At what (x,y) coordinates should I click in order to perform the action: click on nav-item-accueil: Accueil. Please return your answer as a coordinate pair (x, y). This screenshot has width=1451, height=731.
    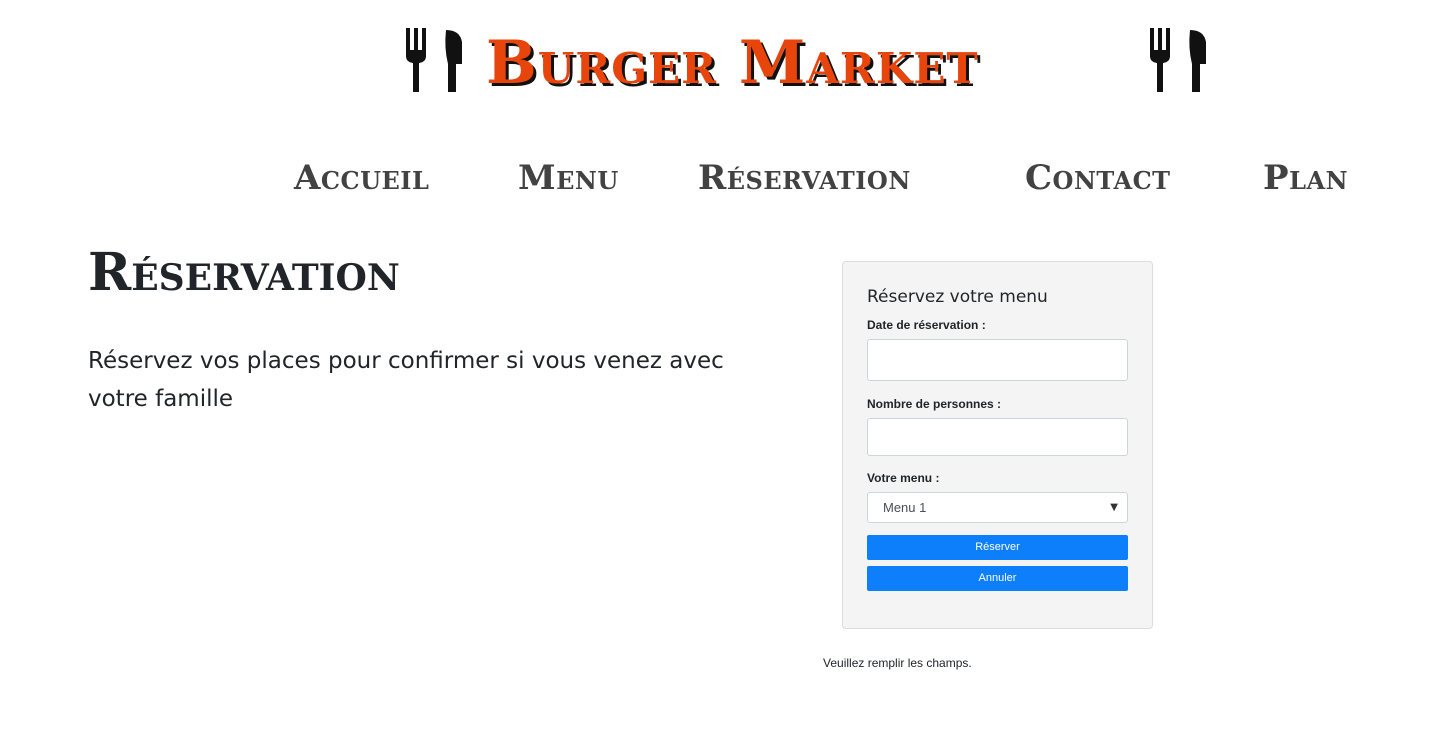
    Looking at the image, I should click on (361, 178).